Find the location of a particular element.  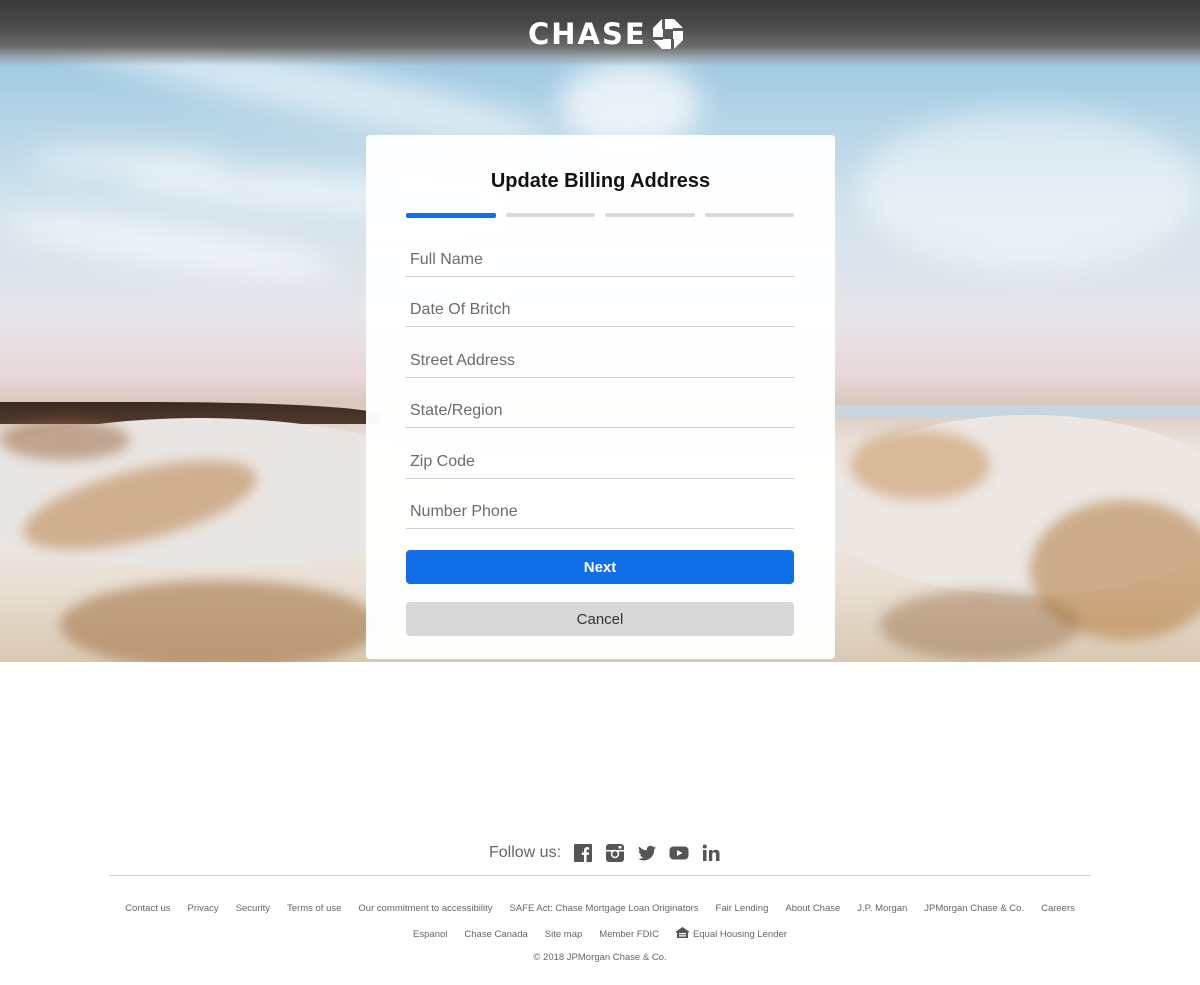

instagram-icon is located at coordinates (615, 853).